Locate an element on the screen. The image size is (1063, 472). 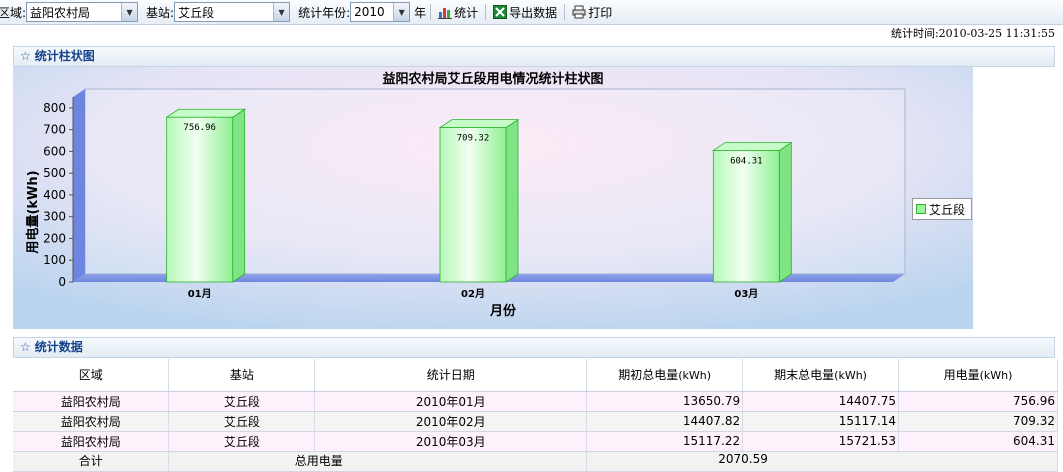
x-tick-label: 01月 is located at coordinates (200, 294).